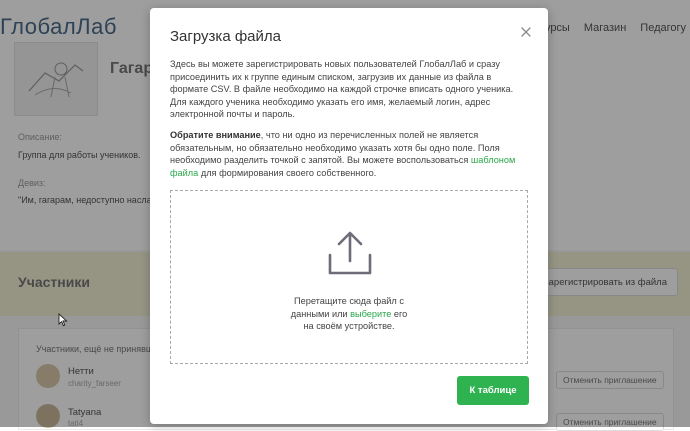 This screenshot has width=690, height=431. What do you see at coordinates (320, 313) in the screenshot?
I see `drop-line-2-pre: данными или` at bounding box center [320, 313].